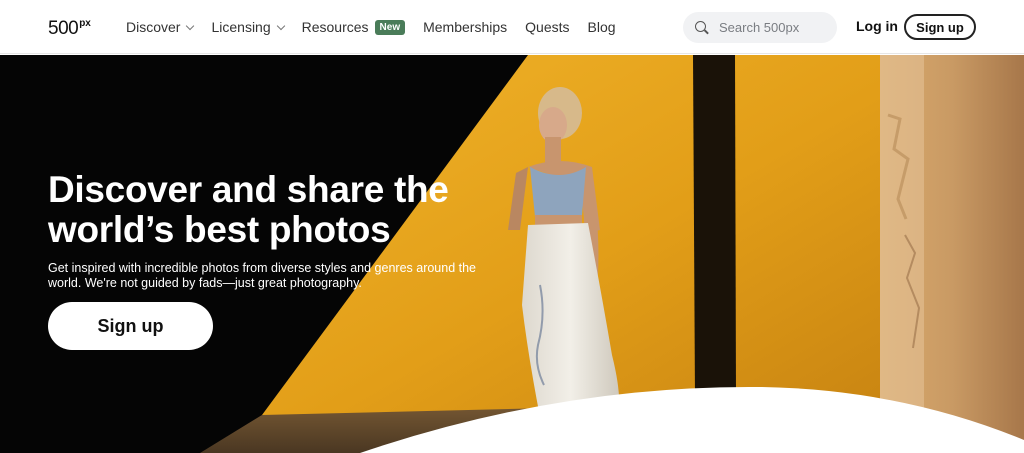  I want to click on nav-licensing-label: Licensing, so click(241, 27).